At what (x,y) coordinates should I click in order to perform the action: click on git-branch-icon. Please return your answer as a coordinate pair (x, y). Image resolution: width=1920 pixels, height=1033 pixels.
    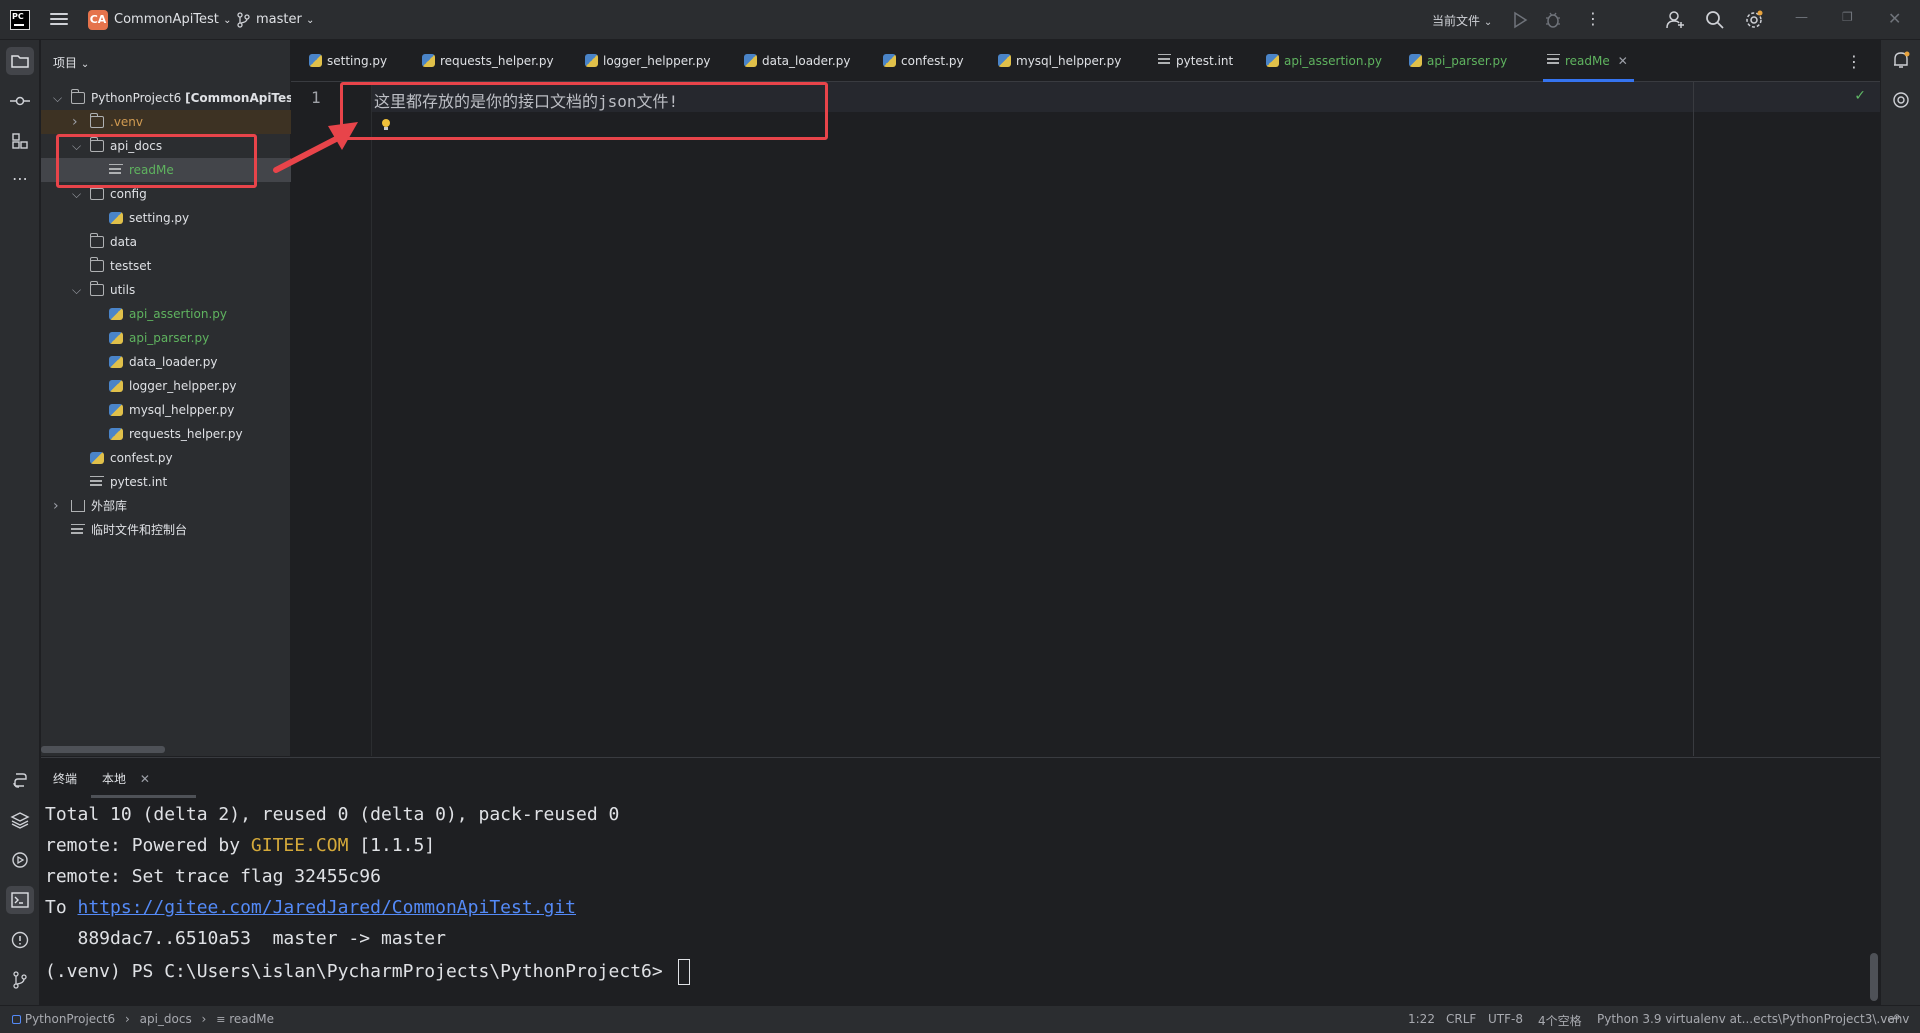
    Looking at the image, I should click on (243, 20).